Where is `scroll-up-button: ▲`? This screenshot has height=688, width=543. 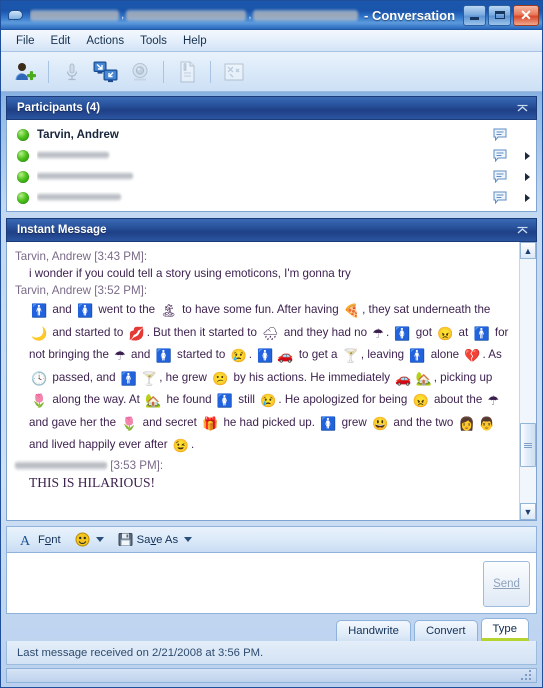 scroll-up-button: ▲ is located at coordinates (528, 250).